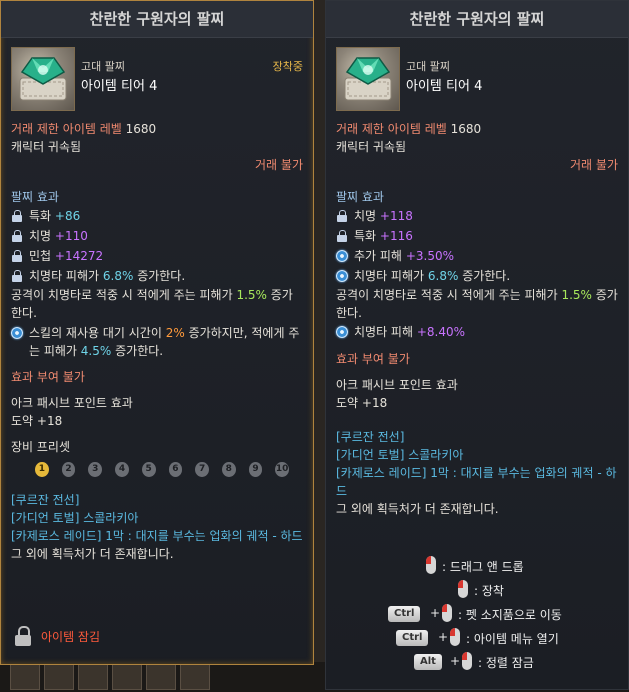  I want to click on stat-row: 특화 +86, so click(157, 216).